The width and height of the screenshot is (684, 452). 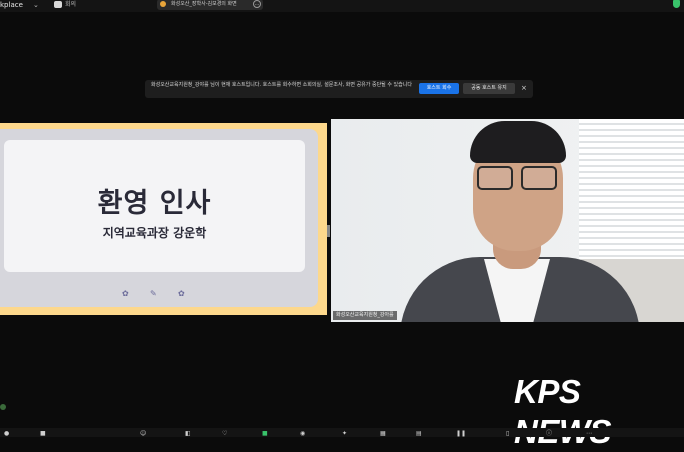 What do you see at coordinates (518, 142) in the screenshot?
I see `person-hair` at bounding box center [518, 142].